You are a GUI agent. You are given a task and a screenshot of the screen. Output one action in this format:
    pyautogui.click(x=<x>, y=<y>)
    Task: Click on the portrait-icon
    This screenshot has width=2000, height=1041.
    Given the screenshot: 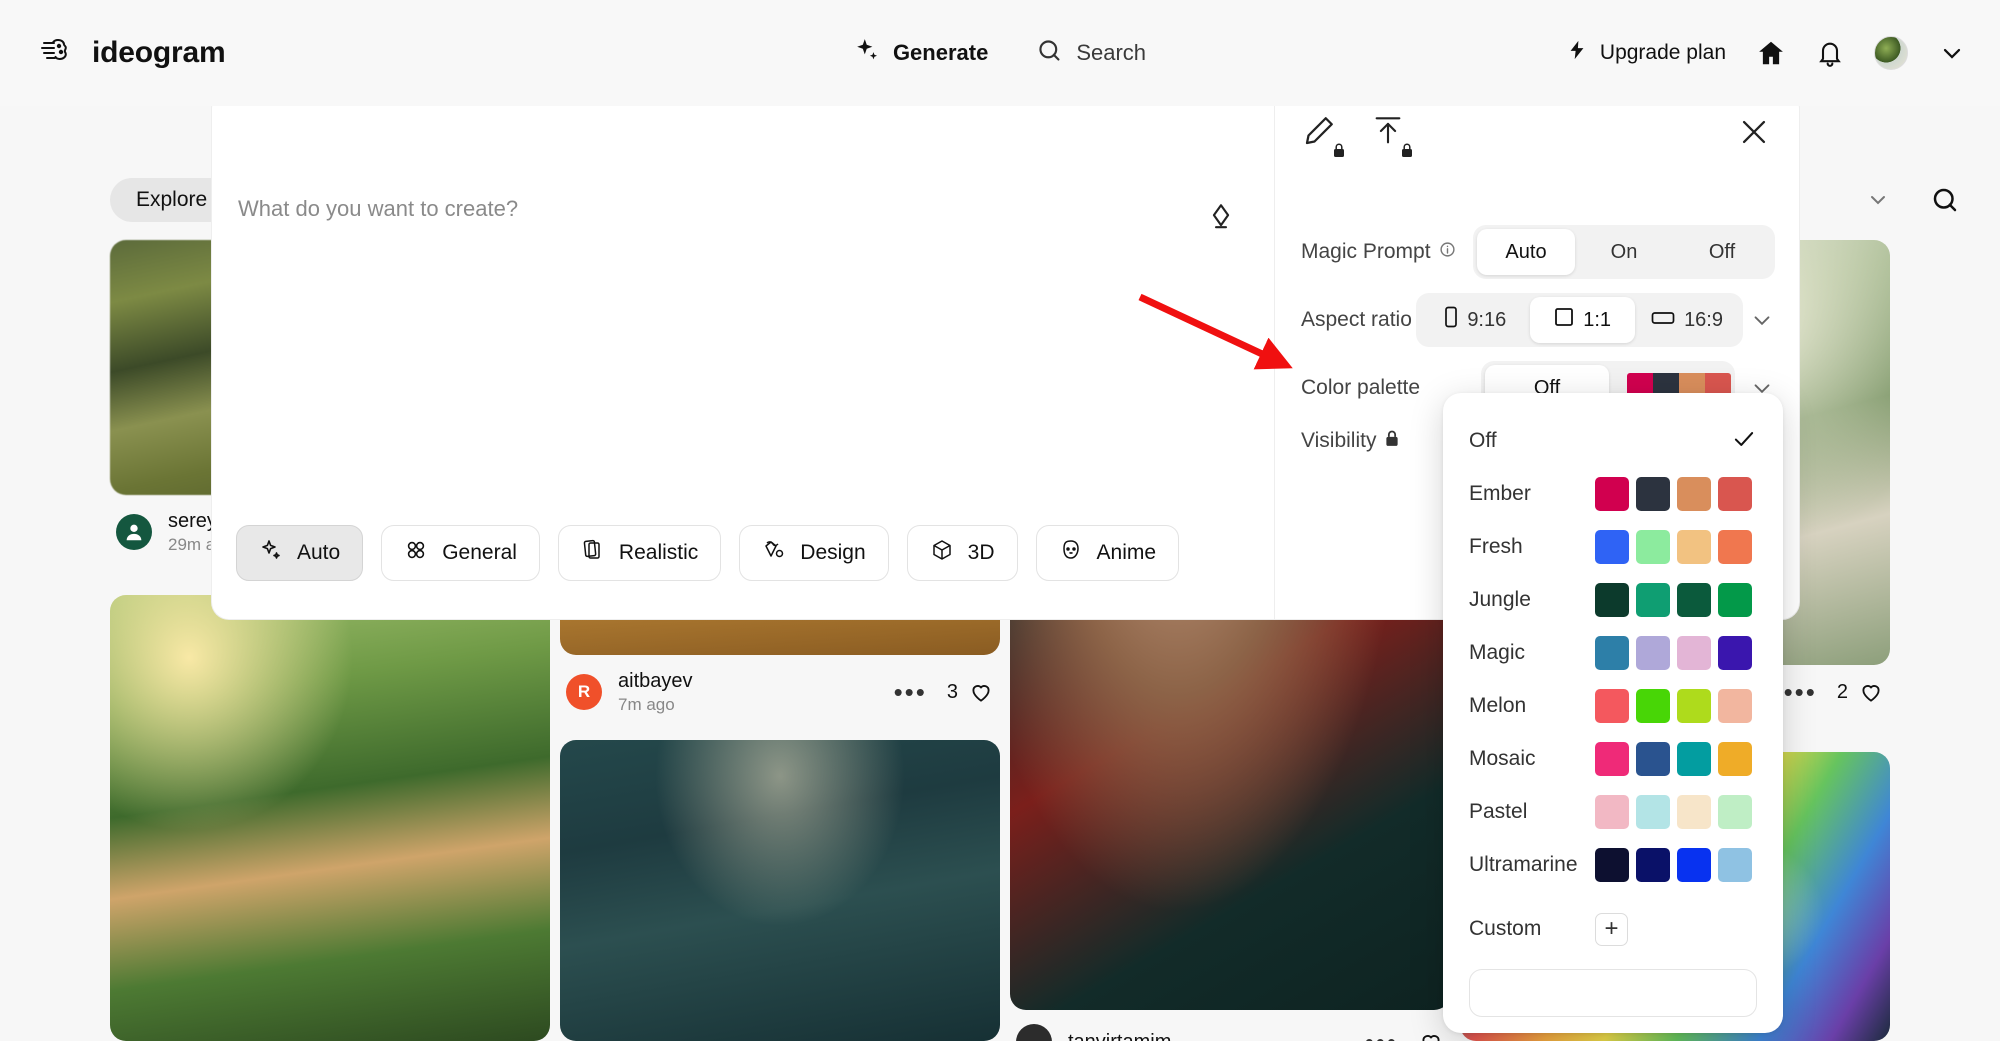 What is the action you would take?
    pyautogui.click(x=1451, y=320)
    